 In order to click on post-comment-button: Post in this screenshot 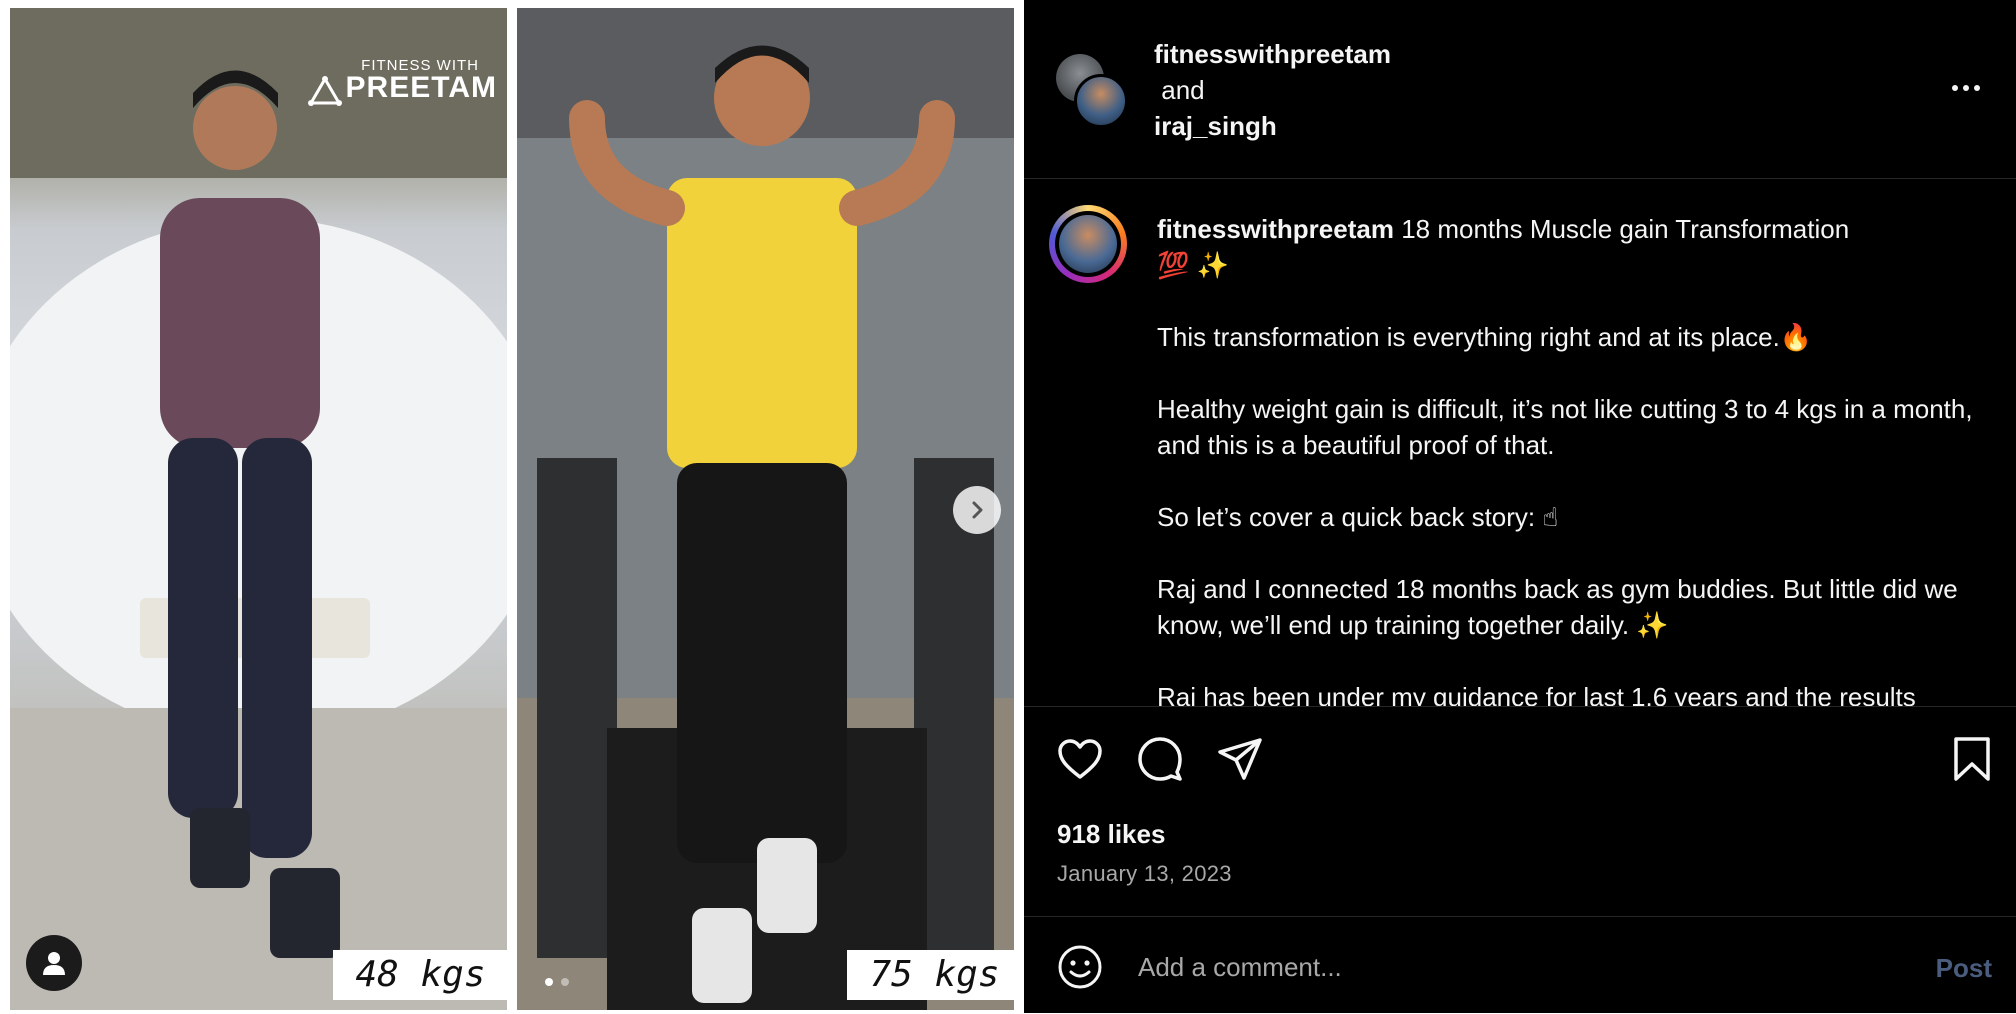, I will do `click(1964, 968)`.